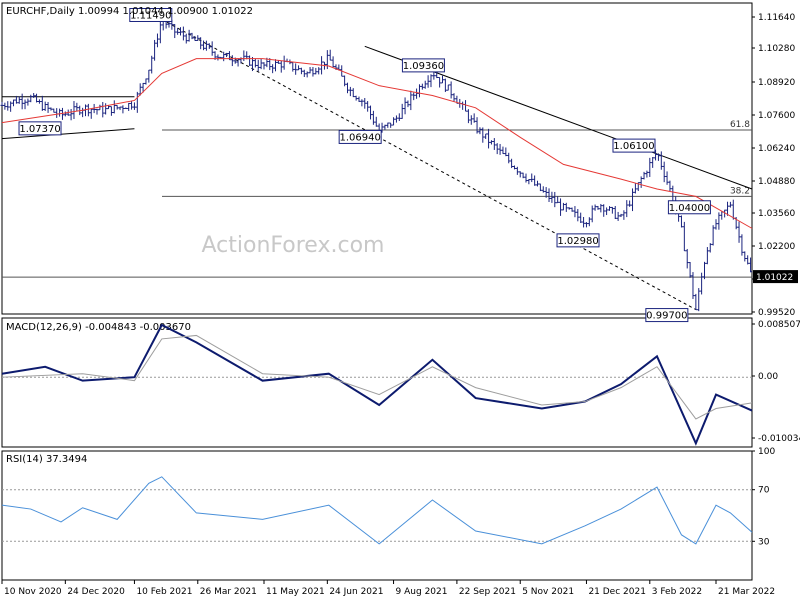  I want to click on rsi-y-tick-label: 70, so click(764, 491).